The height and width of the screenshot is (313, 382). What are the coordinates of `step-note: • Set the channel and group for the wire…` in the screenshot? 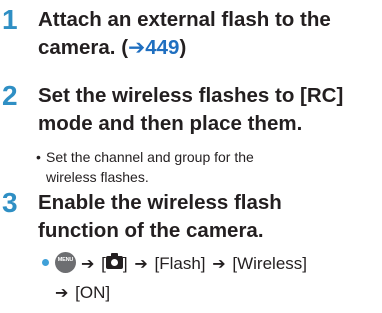 It's located at (201, 167).